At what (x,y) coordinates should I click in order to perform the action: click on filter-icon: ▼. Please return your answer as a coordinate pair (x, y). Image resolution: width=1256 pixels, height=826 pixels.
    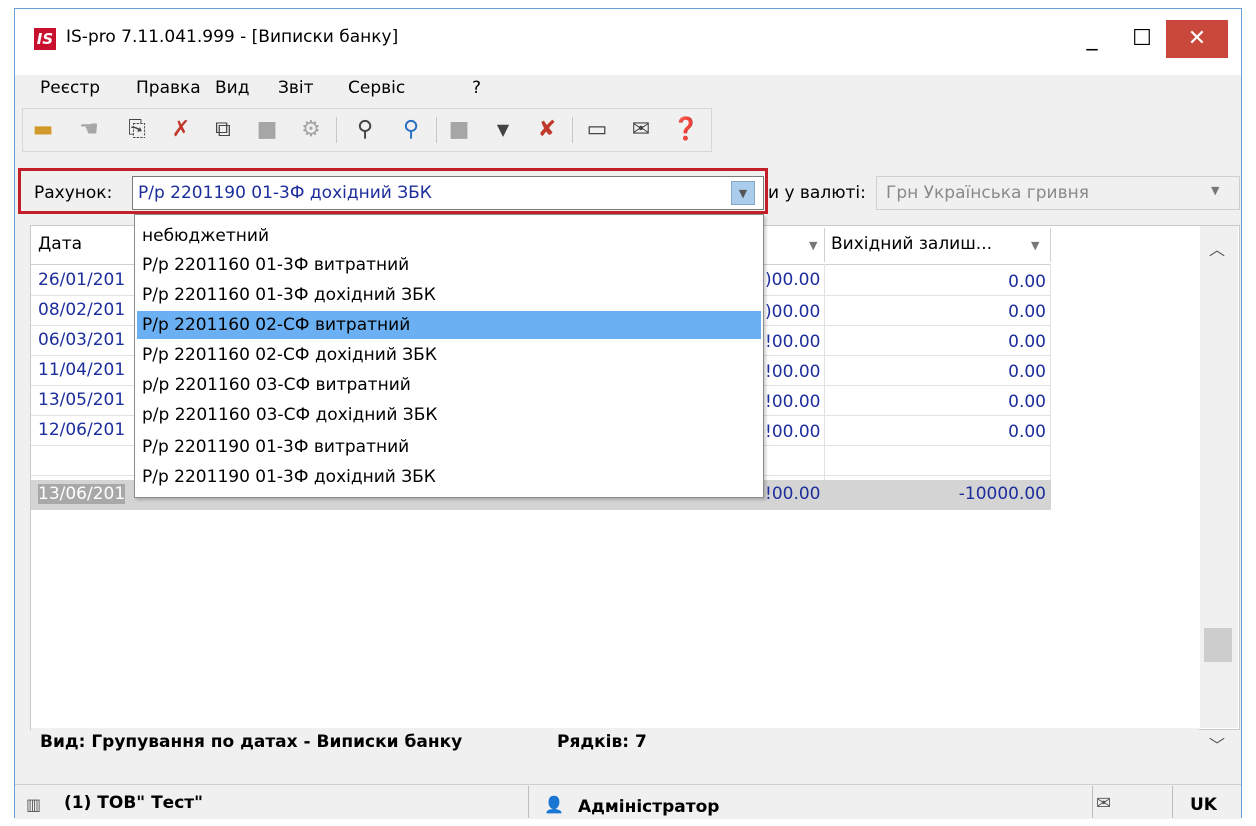
    Looking at the image, I should click on (503, 130).